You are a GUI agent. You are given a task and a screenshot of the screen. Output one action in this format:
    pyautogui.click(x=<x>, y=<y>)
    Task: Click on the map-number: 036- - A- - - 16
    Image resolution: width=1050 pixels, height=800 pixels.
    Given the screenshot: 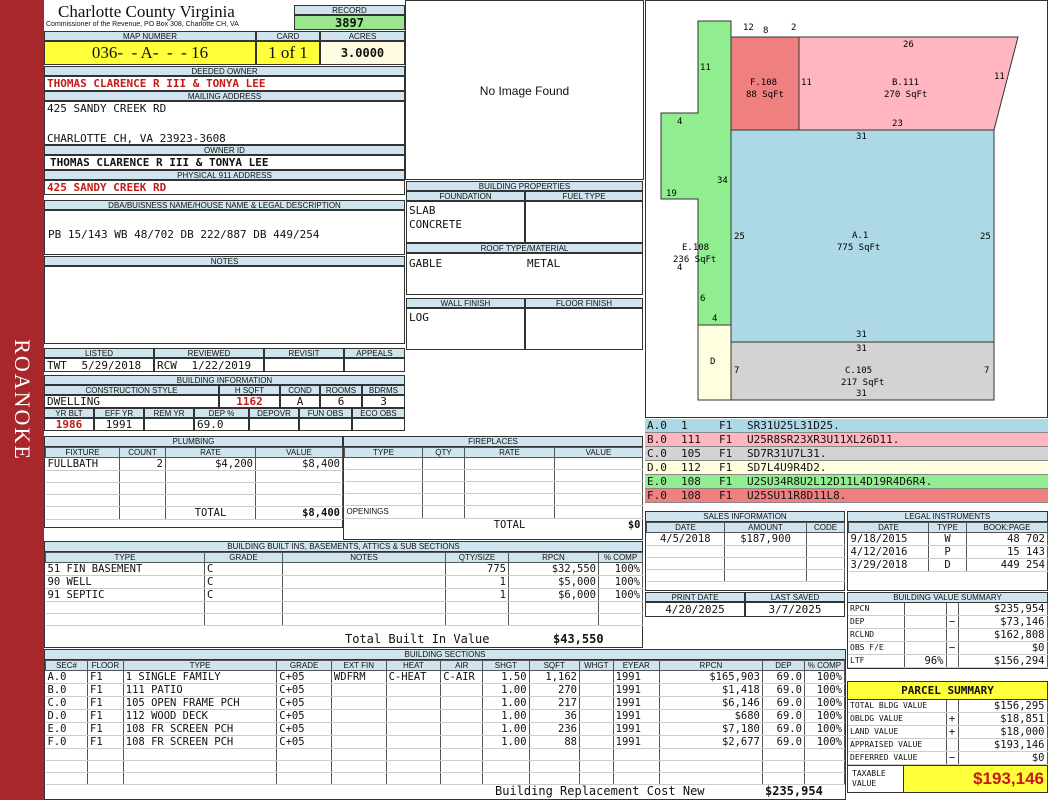 What is the action you would take?
    pyautogui.click(x=150, y=53)
    